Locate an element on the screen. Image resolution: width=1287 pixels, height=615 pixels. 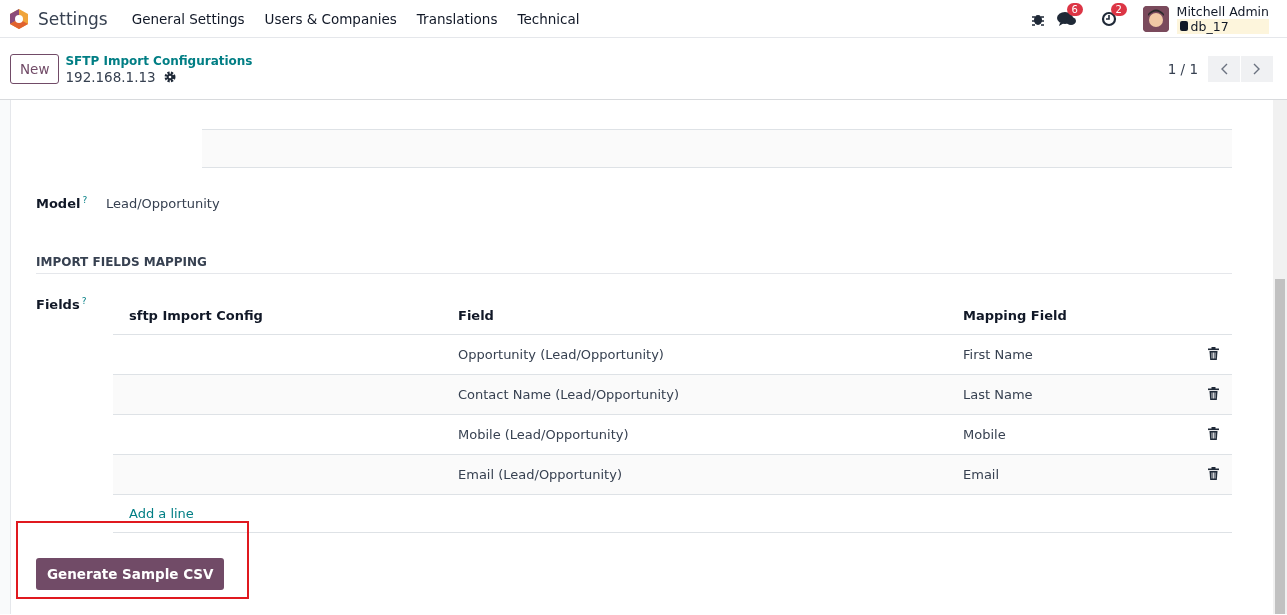
record-name: 192.168.1.13 is located at coordinates (110, 76).